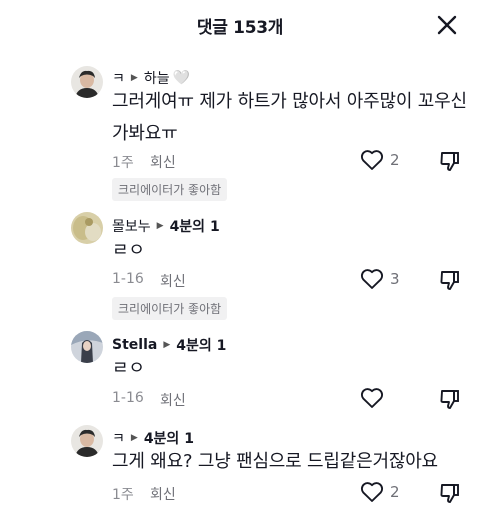 The image size is (480, 517). I want to click on comment-text: 그게 왜요? 그냥 팬심으로 드립같은거잖아요, so click(275, 461).